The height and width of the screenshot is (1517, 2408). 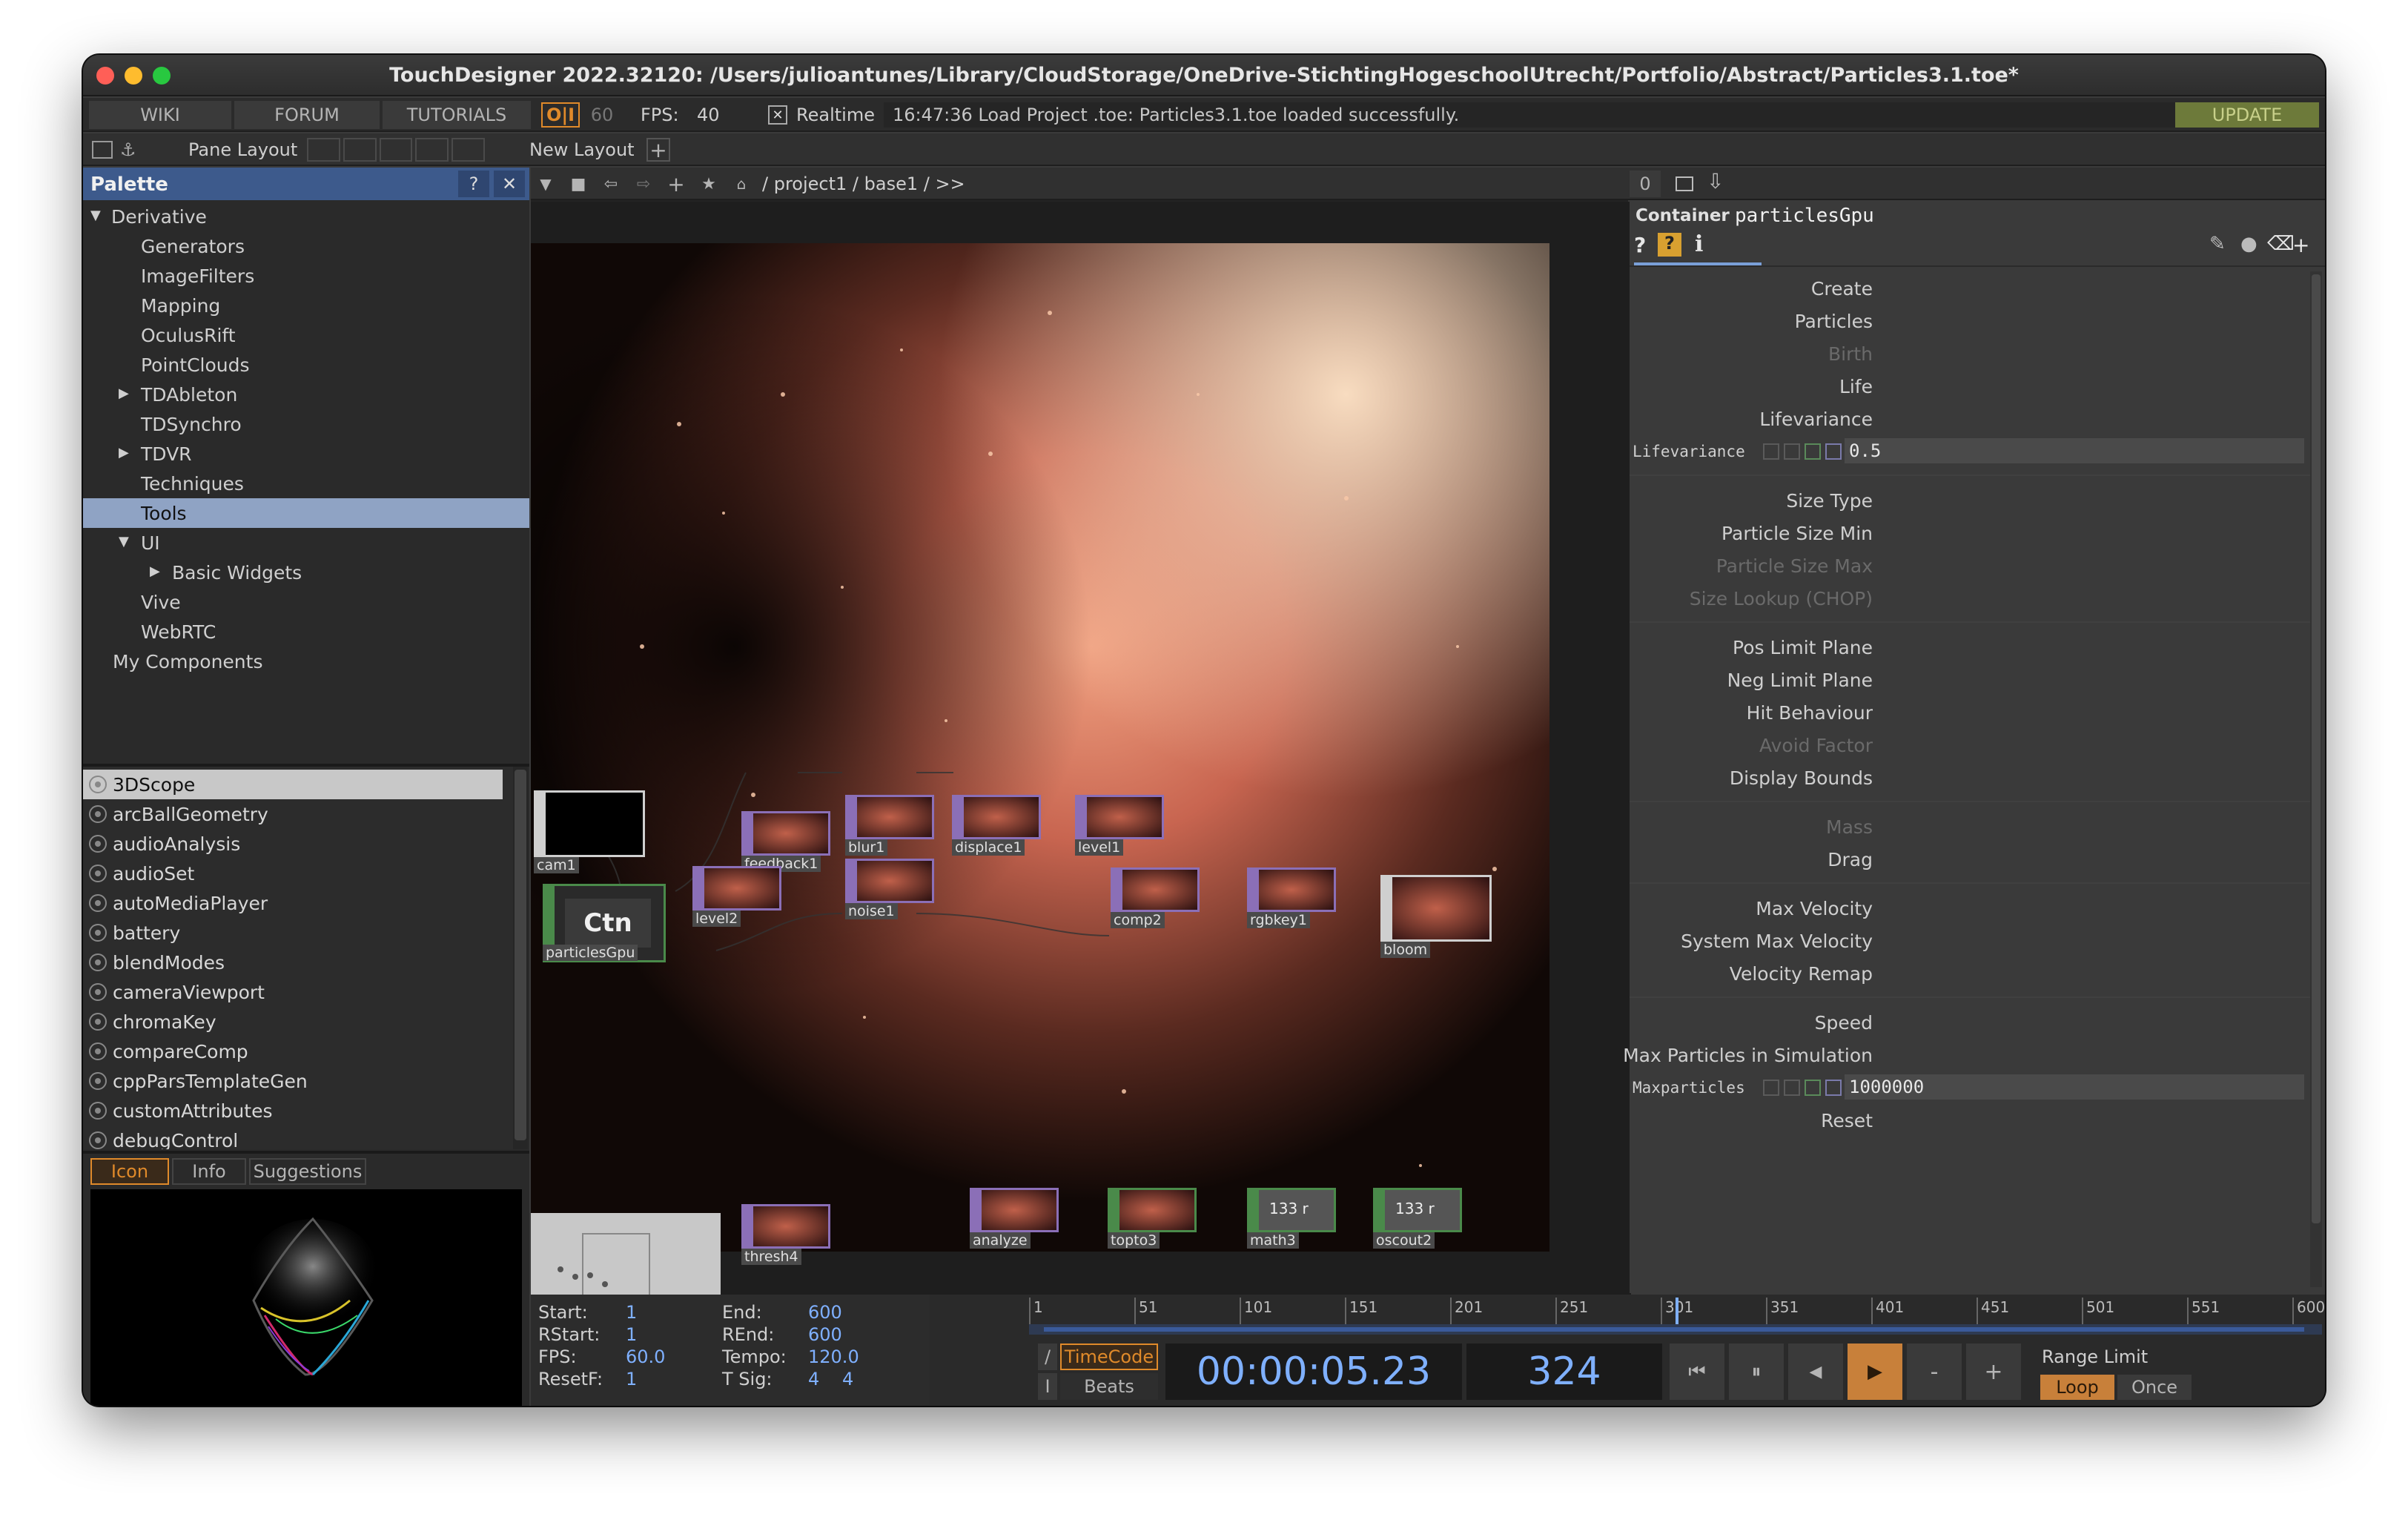 I want to click on rend-value: 600, so click(x=825, y=1334).